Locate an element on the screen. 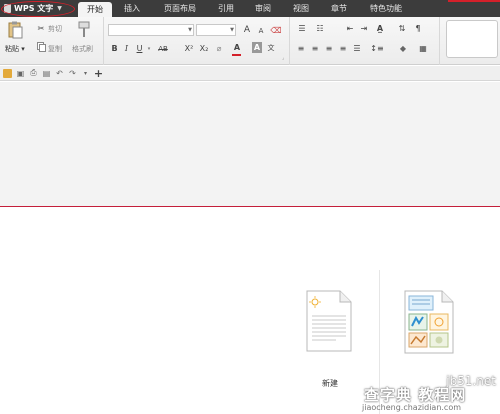 The image size is (500, 414). watermark: jb51.net 查字典 教程网 jiaocheng.chazidian.com is located at coordinates (430, 394).